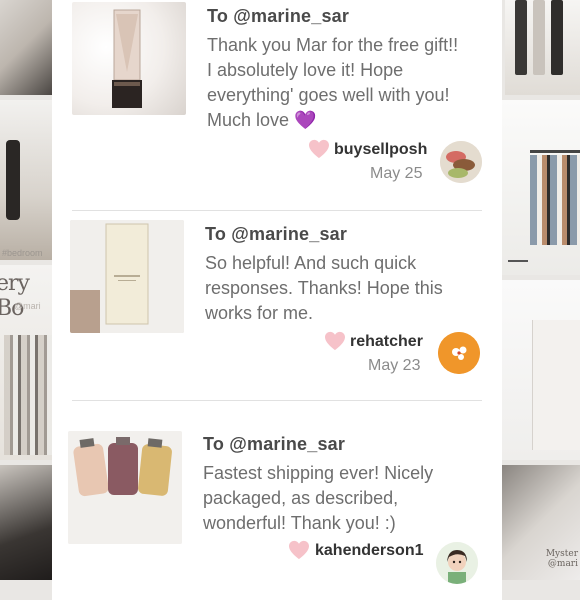 This screenshot has height=600, width=580. I want to click on message-line: responses. Thanks! Hope this, so click(324, 288).